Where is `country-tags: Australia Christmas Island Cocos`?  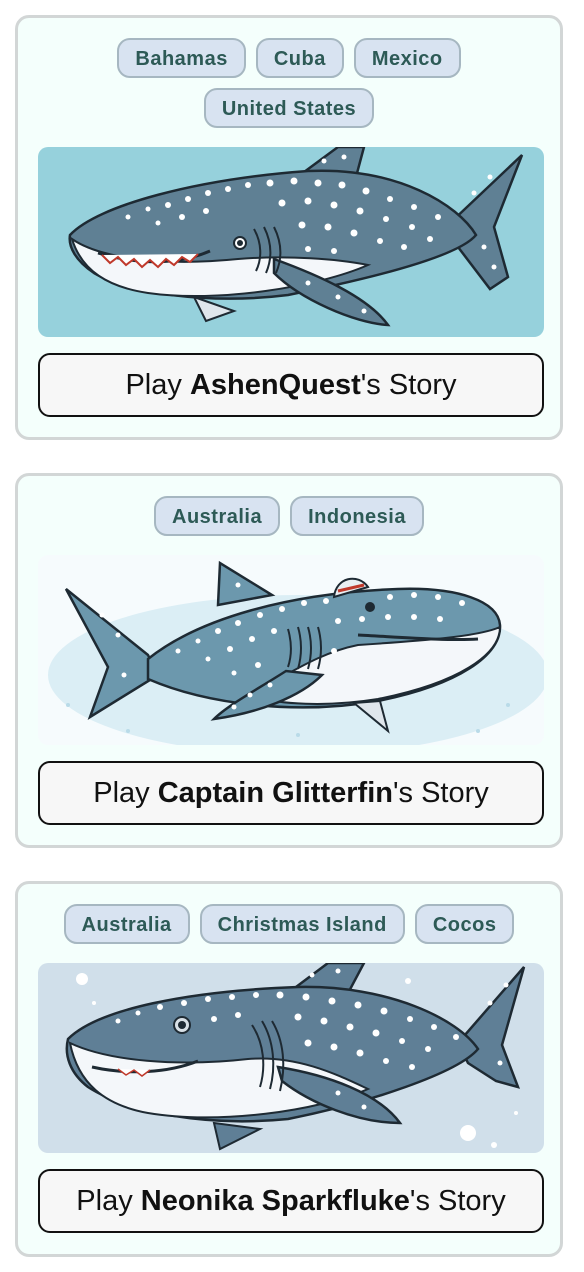
country-tags: Australia Christmas Island Cocos is located at coordinates (289, 924).